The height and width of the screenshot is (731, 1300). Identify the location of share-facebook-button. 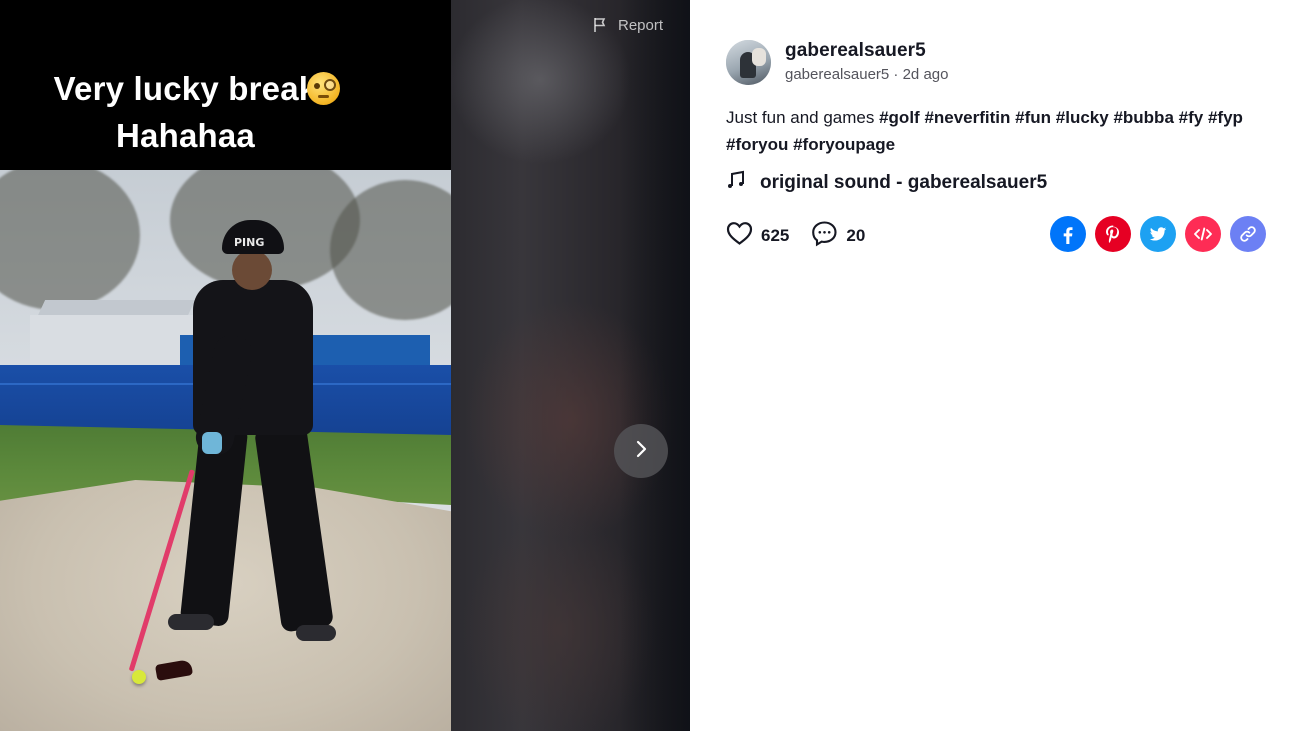
(1068, 234).